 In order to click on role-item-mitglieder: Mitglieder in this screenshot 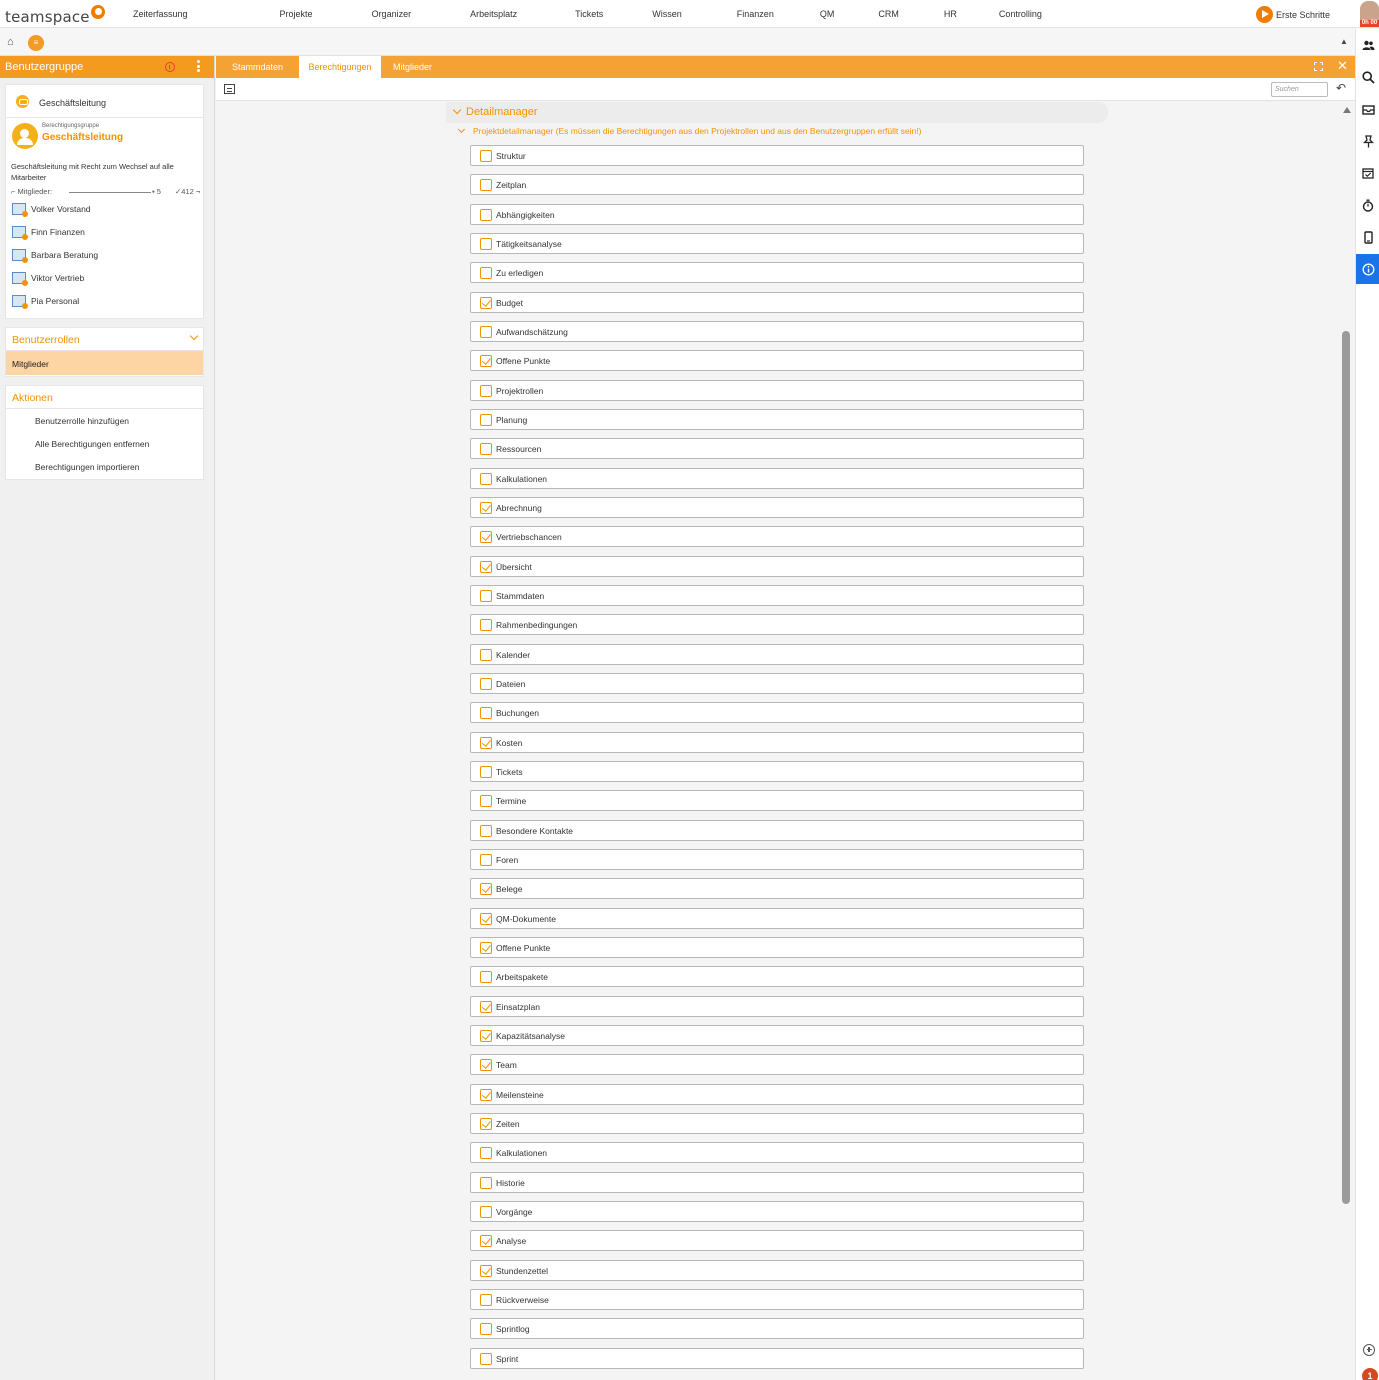, I will do `click(104, 363)`.